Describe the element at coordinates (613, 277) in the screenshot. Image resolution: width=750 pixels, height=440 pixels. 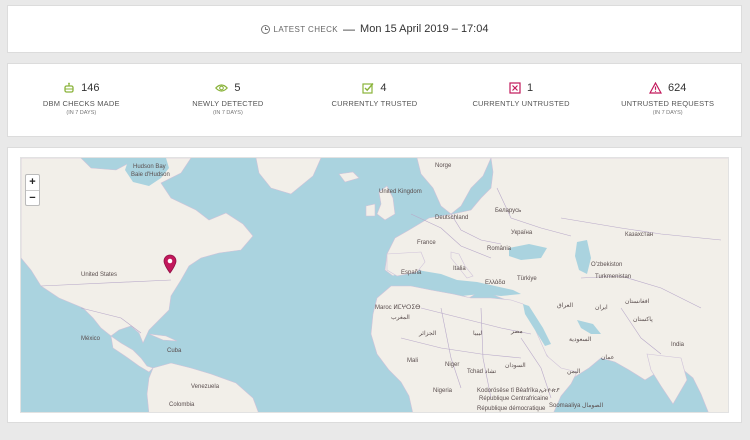
I see `map-label: Turkmenistan` at that location.